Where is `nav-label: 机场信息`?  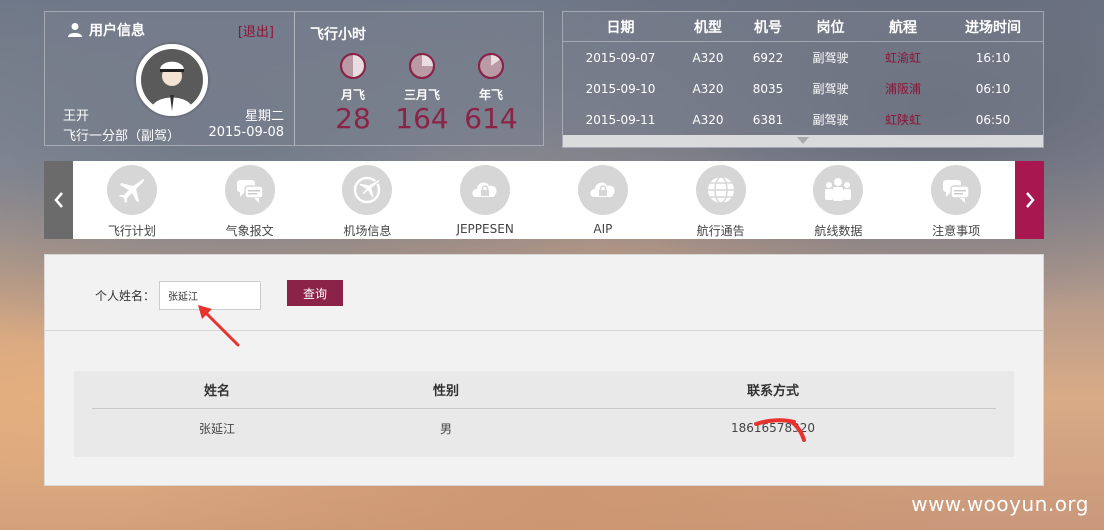 nav-label: 机场信息 is located at coordinates (367, 231).